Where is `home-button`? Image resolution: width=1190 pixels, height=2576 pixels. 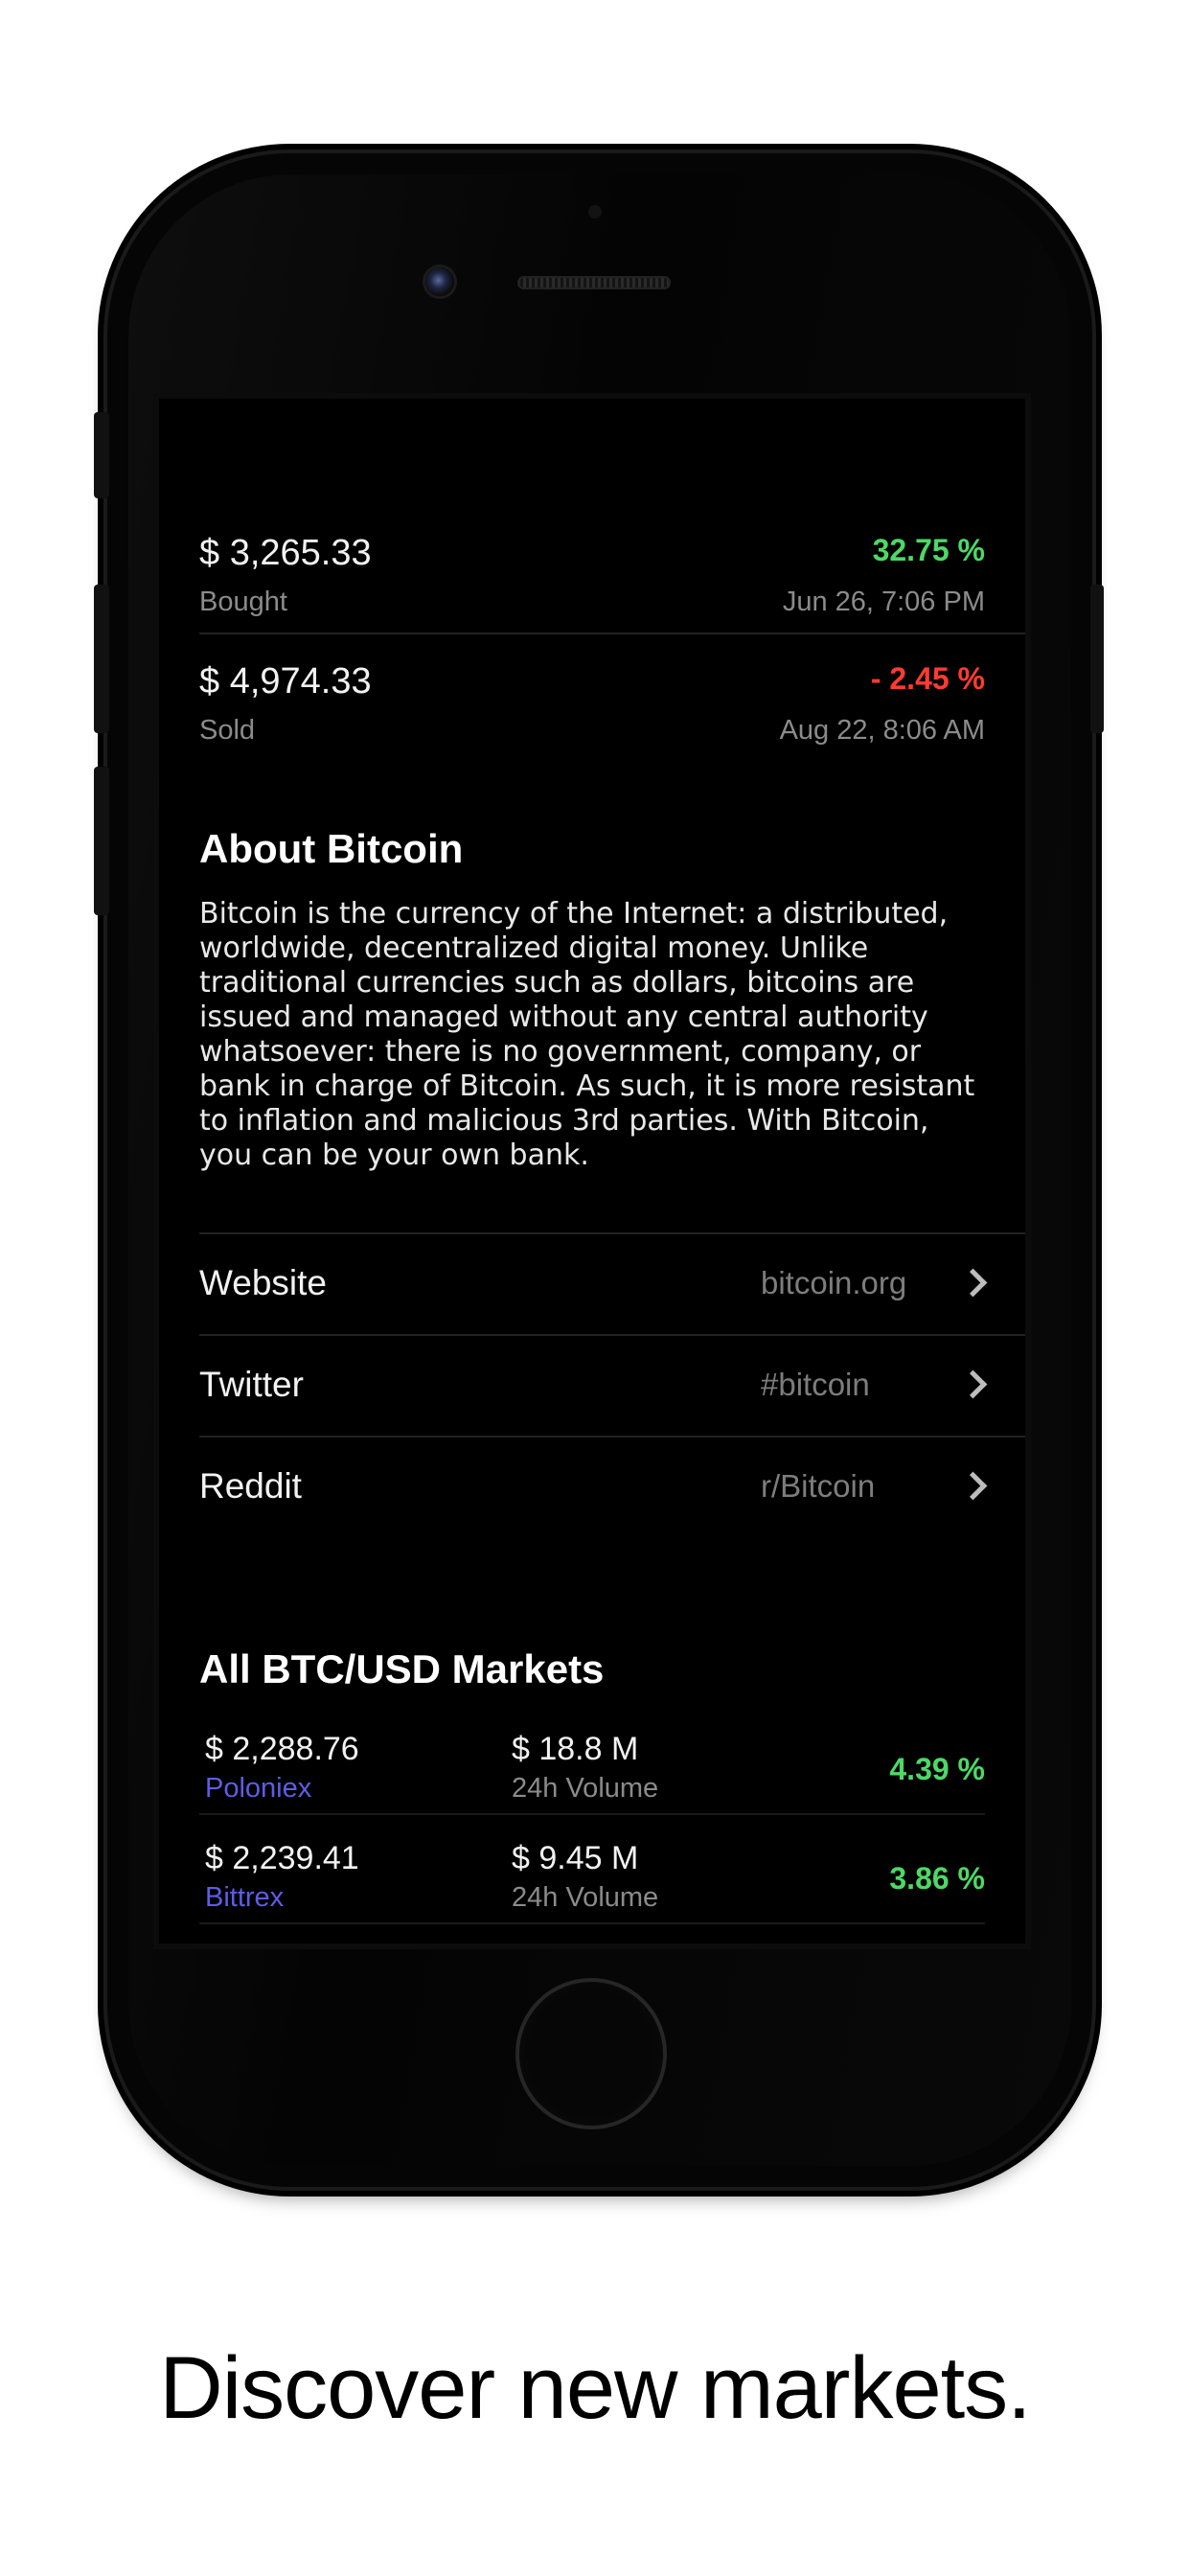 home-button is located at coordinates (591, 2053).